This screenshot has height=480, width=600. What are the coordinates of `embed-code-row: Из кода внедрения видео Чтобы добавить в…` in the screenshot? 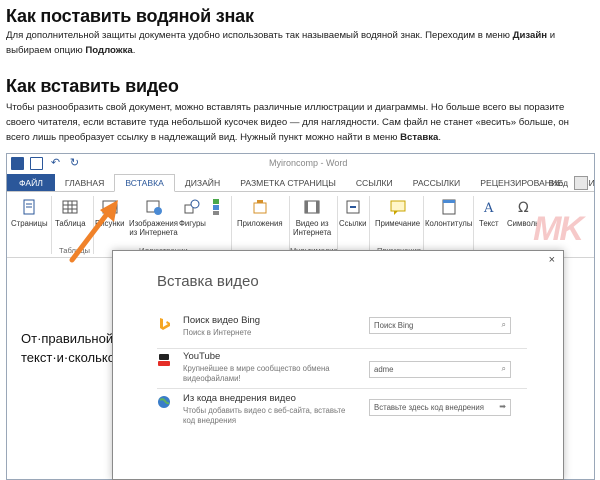 It's located at (342, 411).